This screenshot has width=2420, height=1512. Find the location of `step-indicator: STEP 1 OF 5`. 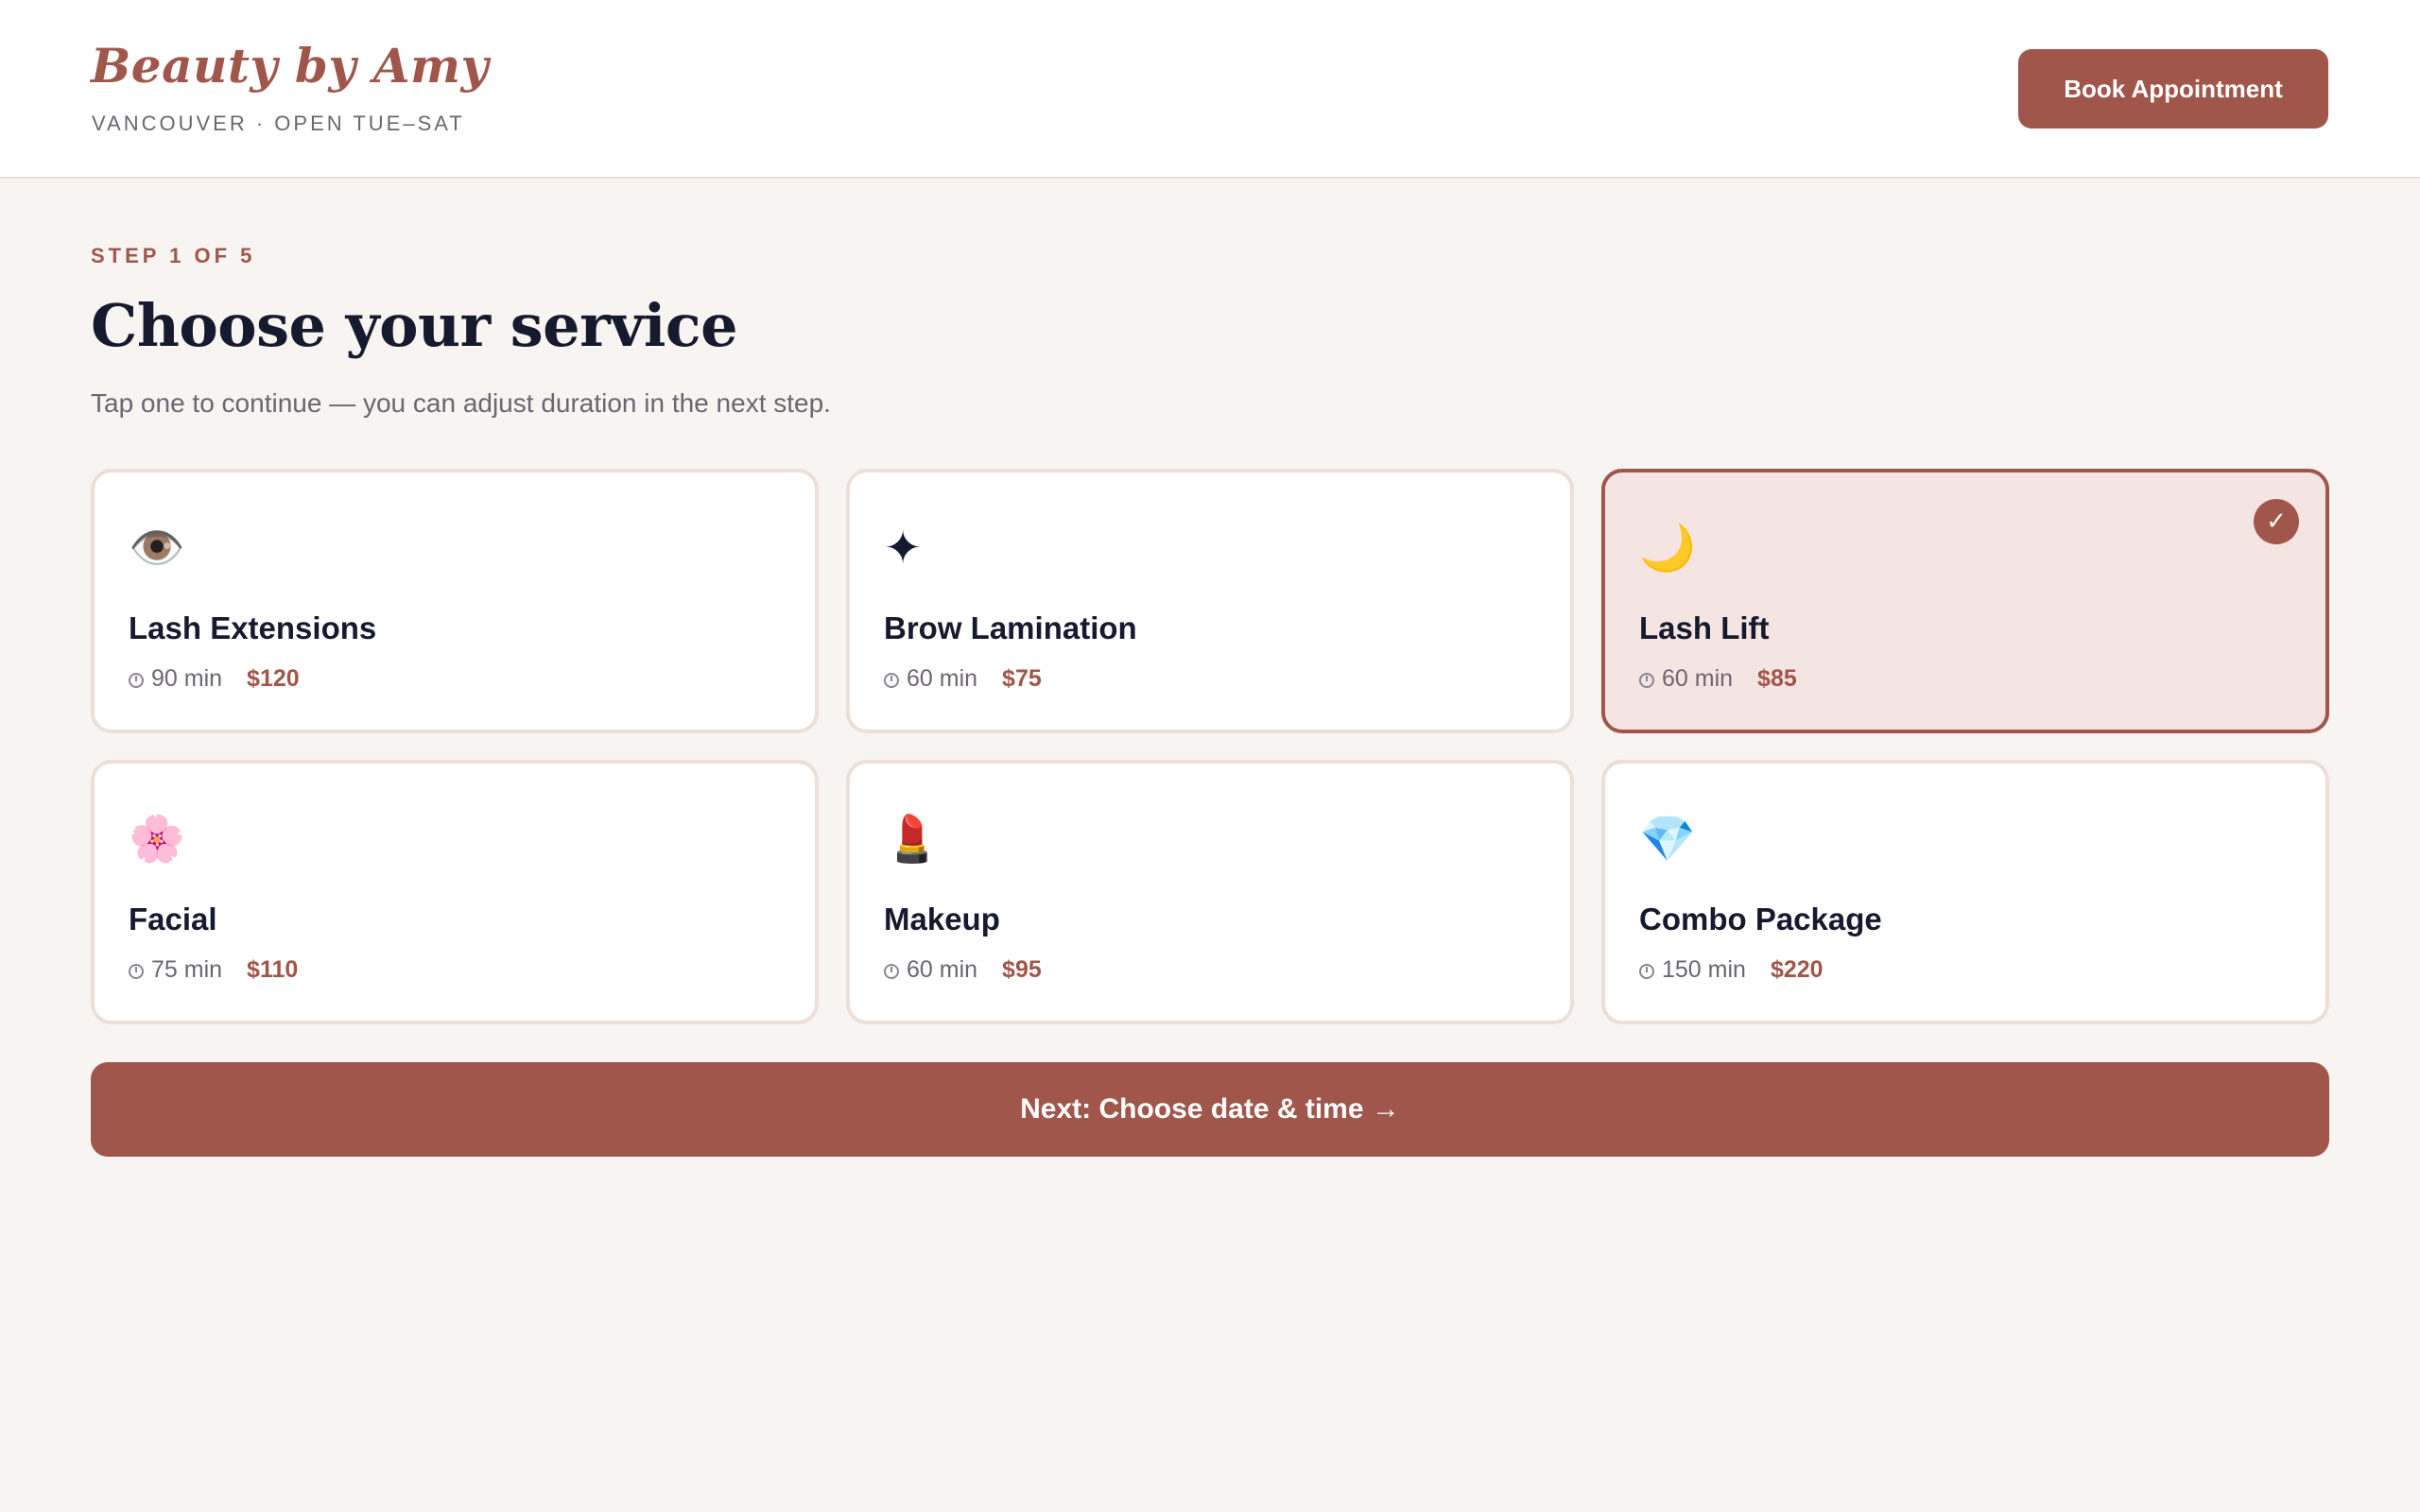

step-indicator: STEP 1 OF 5 is located at coordinates (173, 255).